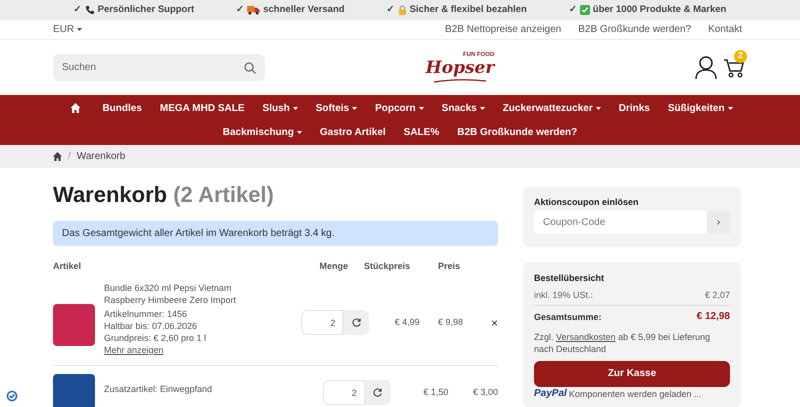 The height and width of the screenshot is (407, 800). I want to click on phone-icon, so click(89, 10).